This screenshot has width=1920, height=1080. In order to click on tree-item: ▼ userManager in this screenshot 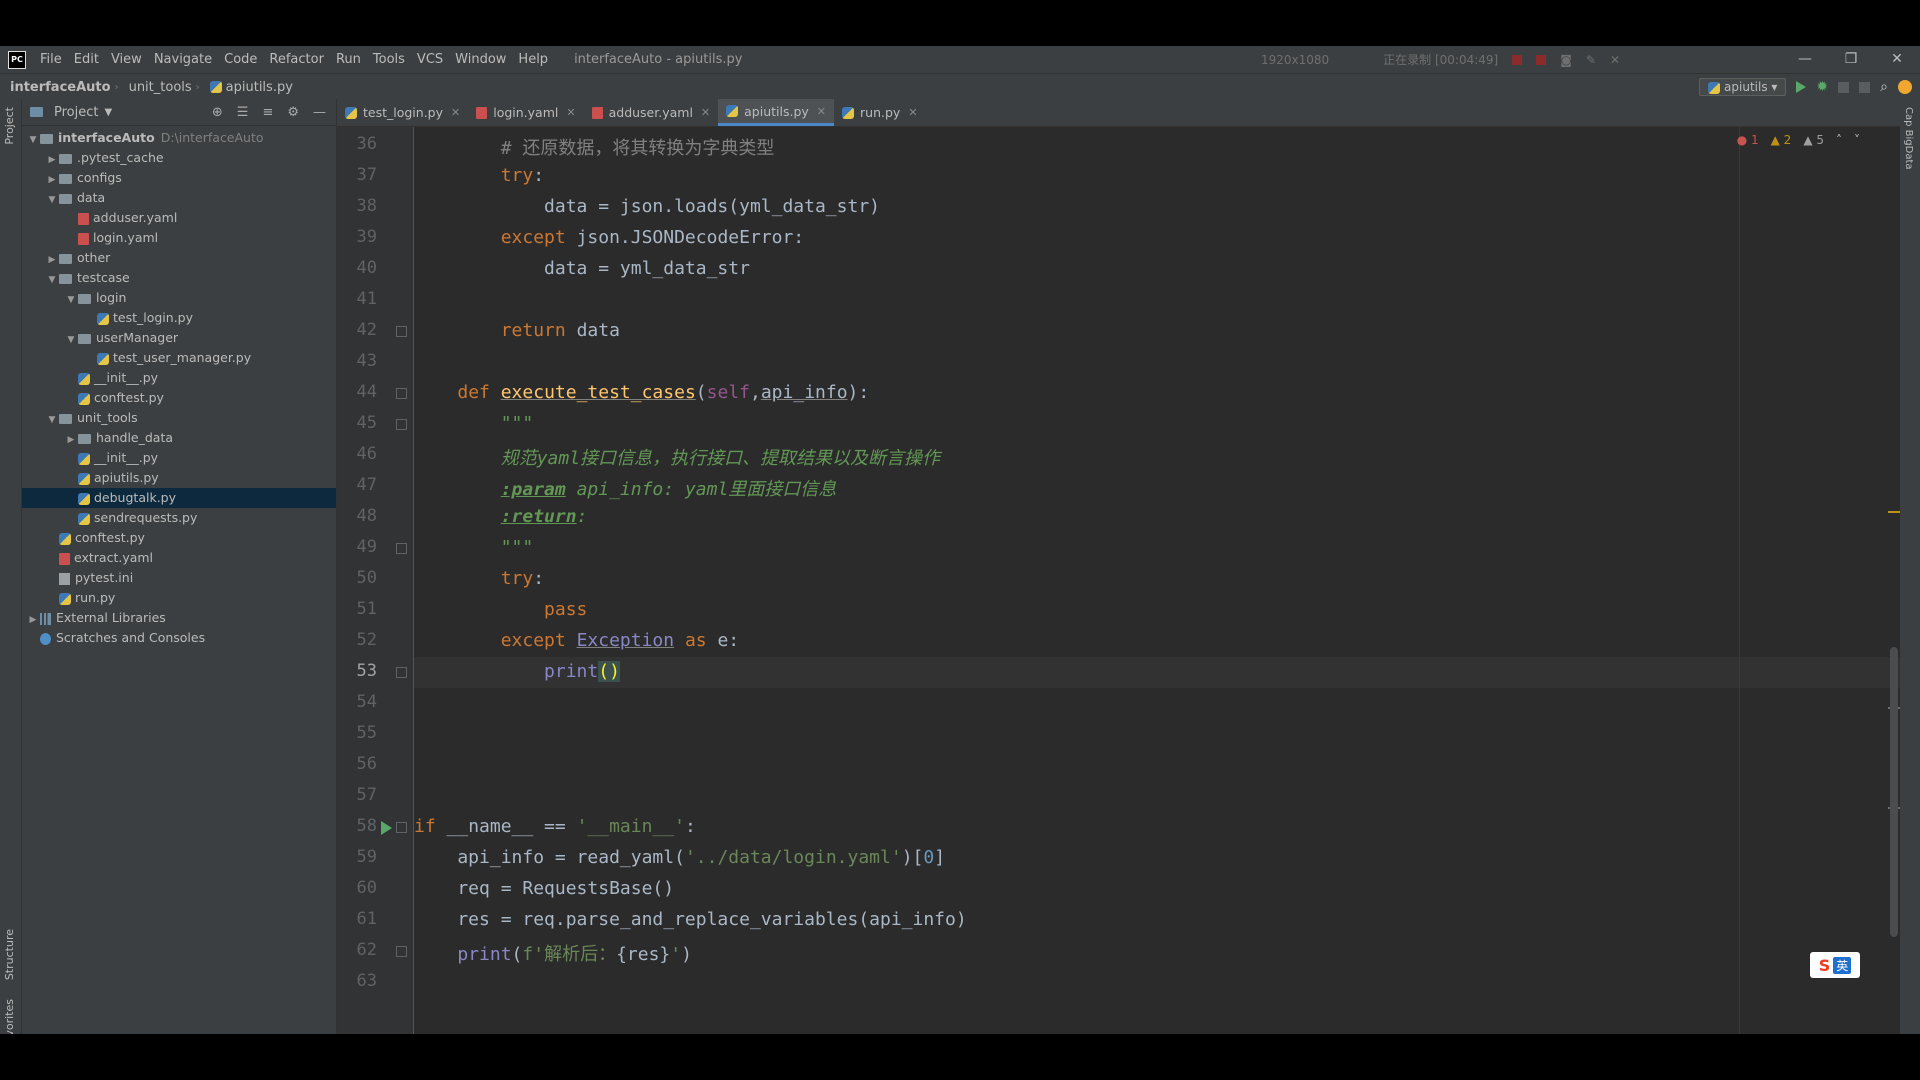, I will do `click(179, 338)`.